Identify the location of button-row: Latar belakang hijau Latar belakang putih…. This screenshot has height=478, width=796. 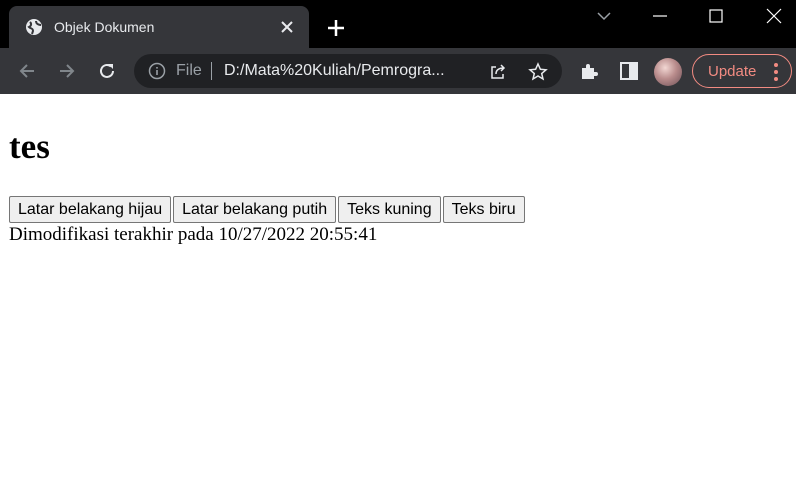
(268, 209).